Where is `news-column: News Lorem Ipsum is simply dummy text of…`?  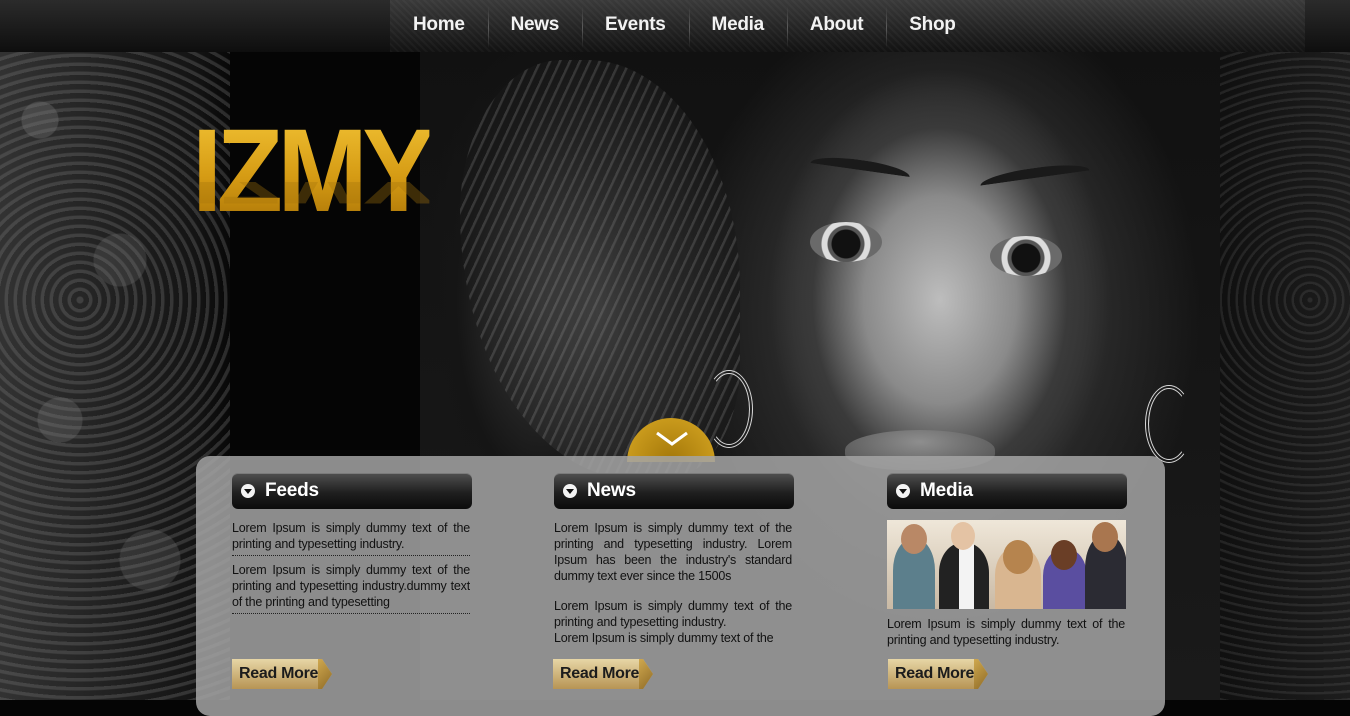
news-column: News Lorem Ipsum is simply dummy text of… is located at coordinates (674, 559).